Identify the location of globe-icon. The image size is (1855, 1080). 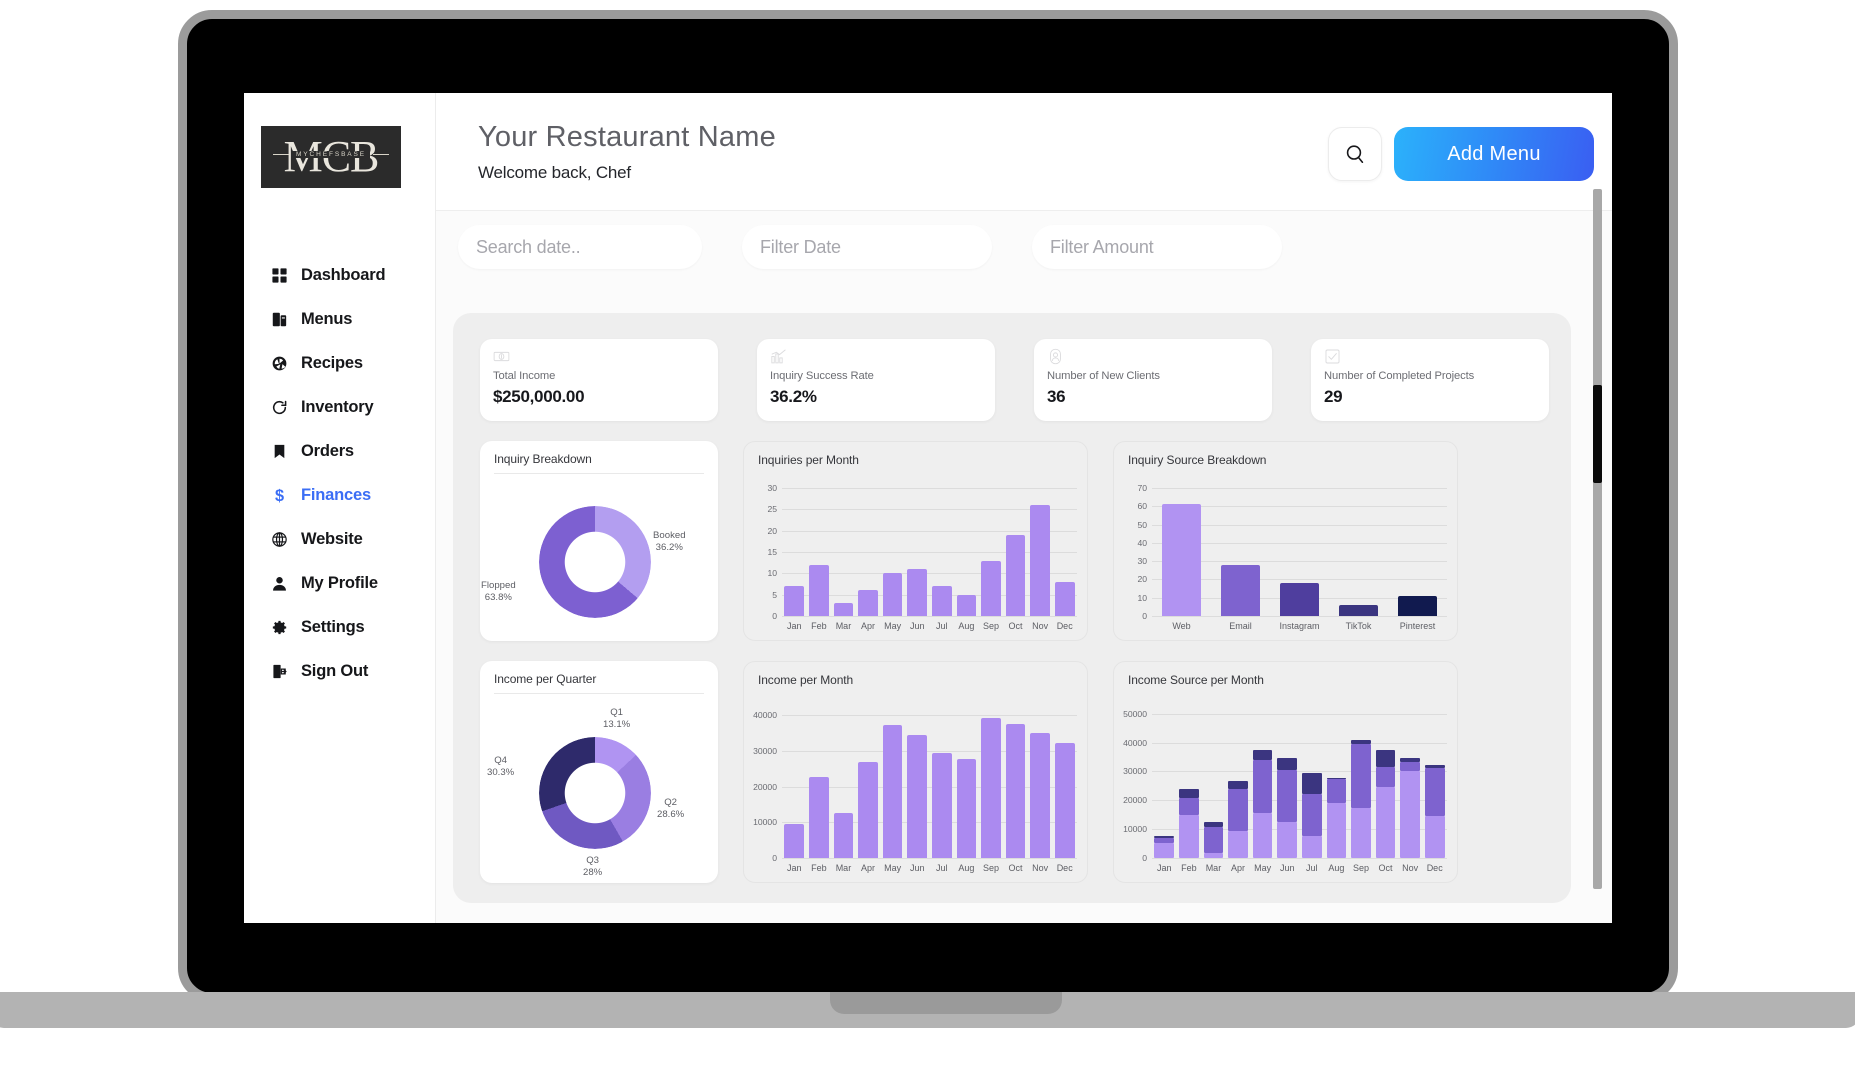
(279, 539).